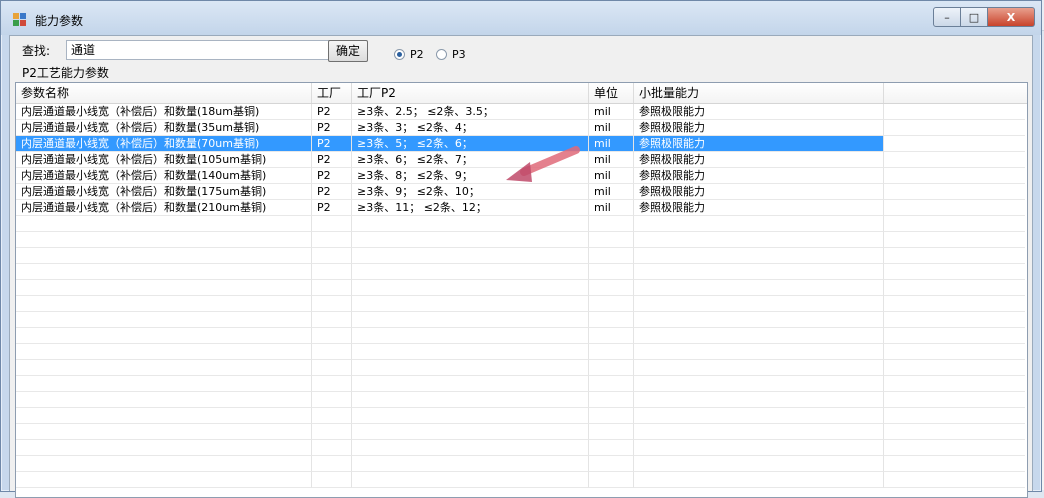 Image resolution: width=1044 pixels, height=498 pixels. I want to click on search-input, so click(198, 50).